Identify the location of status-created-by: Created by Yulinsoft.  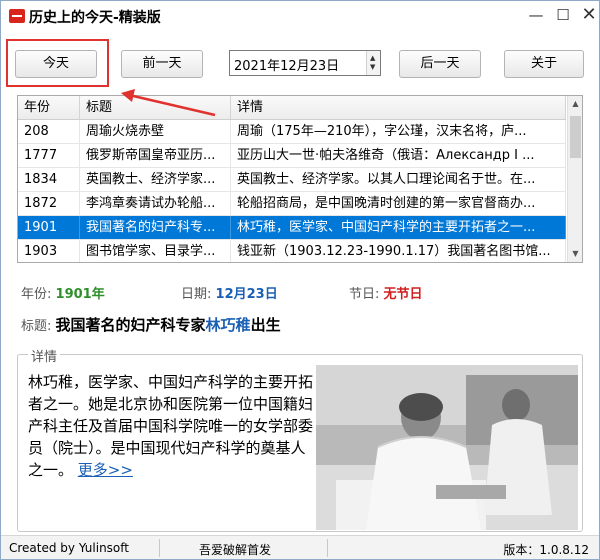
(69, 548).